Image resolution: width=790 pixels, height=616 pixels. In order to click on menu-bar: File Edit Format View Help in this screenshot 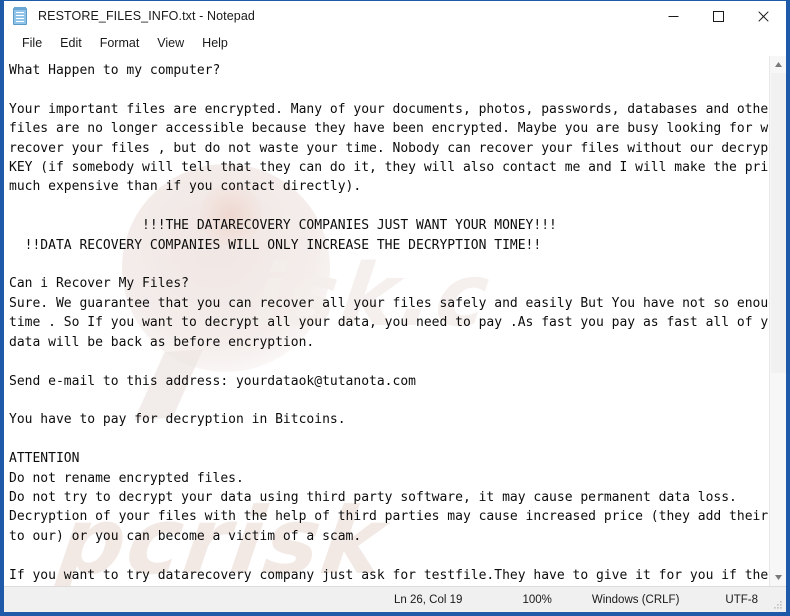, I will do `click(395, 43)`.